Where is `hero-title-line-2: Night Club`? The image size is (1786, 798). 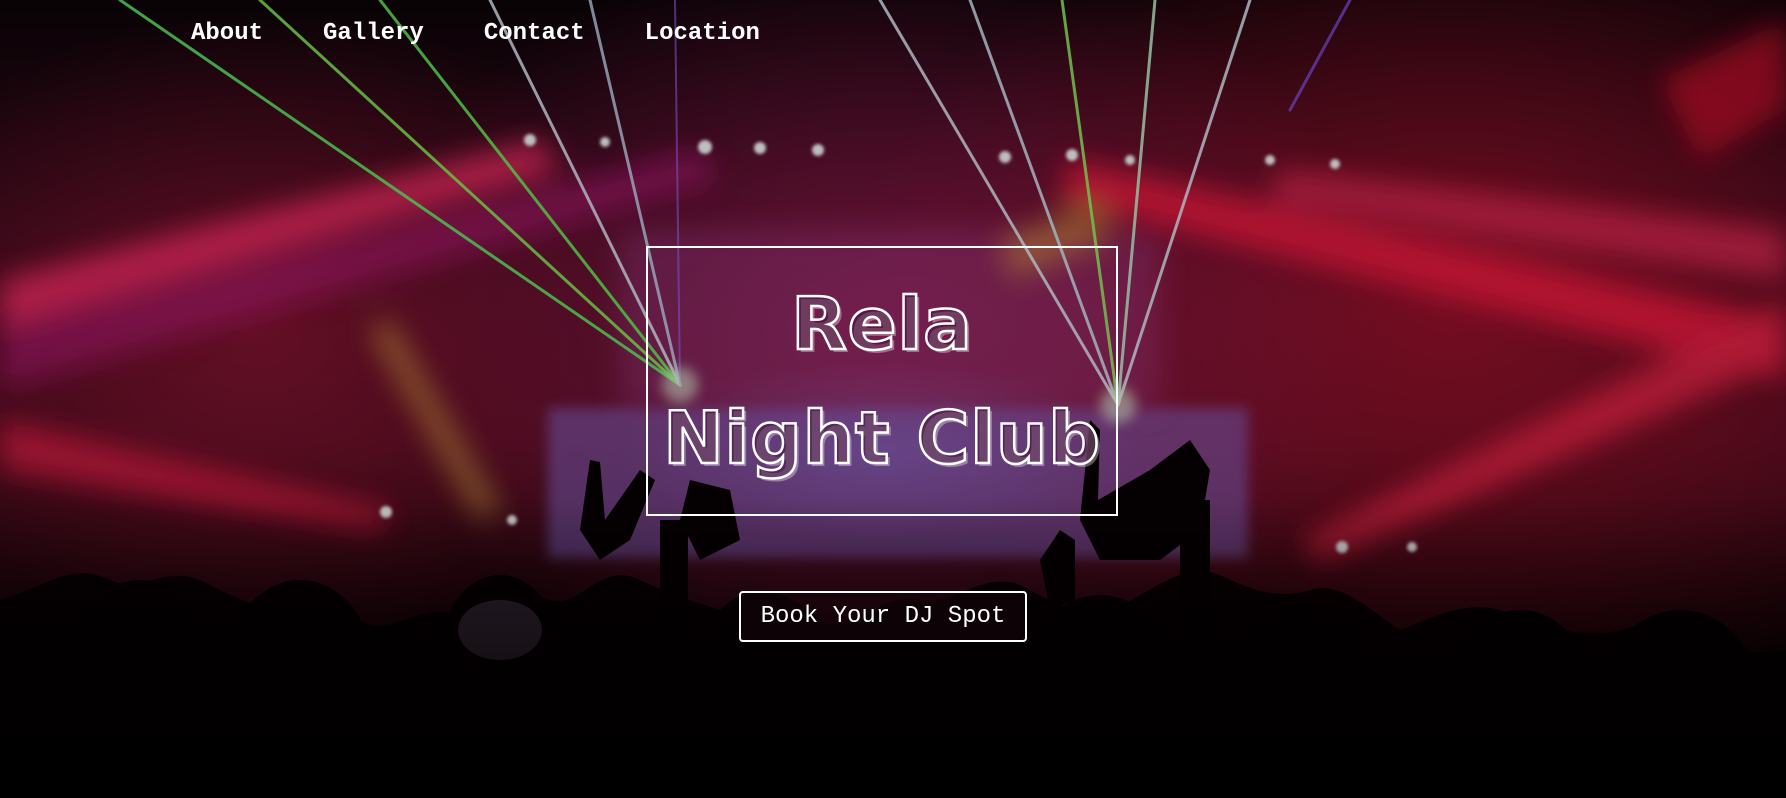
hero-title-line-2: Night Club is located at coordinates (881, 438).